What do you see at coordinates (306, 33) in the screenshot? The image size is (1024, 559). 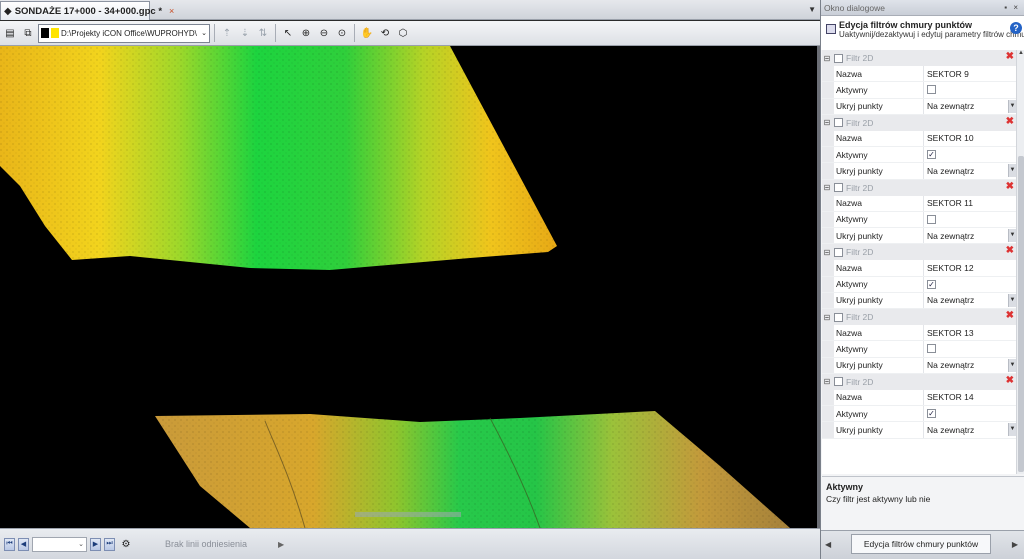 I see `zoom-in-icon: ⊕` at bounding box center [306, 33].